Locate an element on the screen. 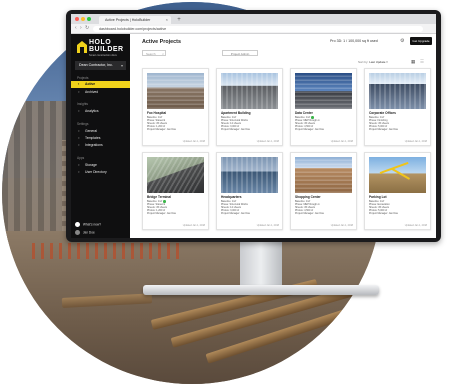 This screenshot has height=389, width=452. company-switcher: Dean Contractor, Inc. ▾ is located at coordinates (100, 65).